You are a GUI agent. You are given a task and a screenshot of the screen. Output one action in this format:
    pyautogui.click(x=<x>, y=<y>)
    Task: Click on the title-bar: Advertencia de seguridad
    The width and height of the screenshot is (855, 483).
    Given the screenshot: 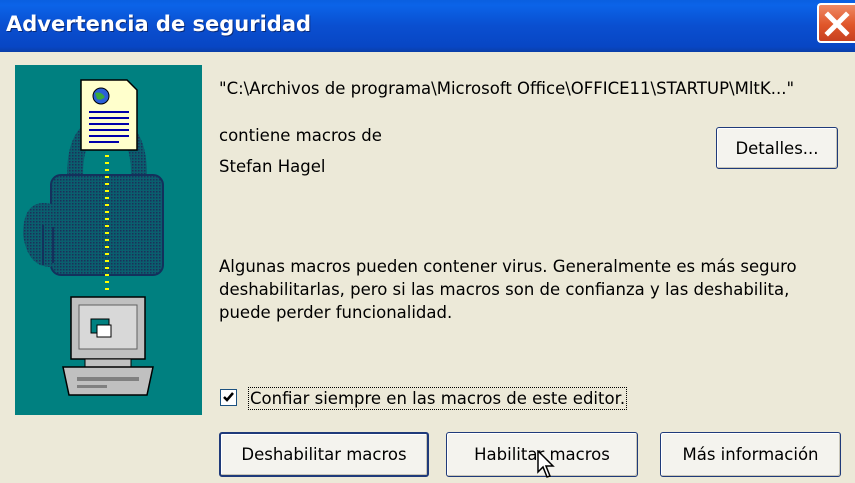 What is the action you would take?
    pyautogui.click(x=427, y=26)
    